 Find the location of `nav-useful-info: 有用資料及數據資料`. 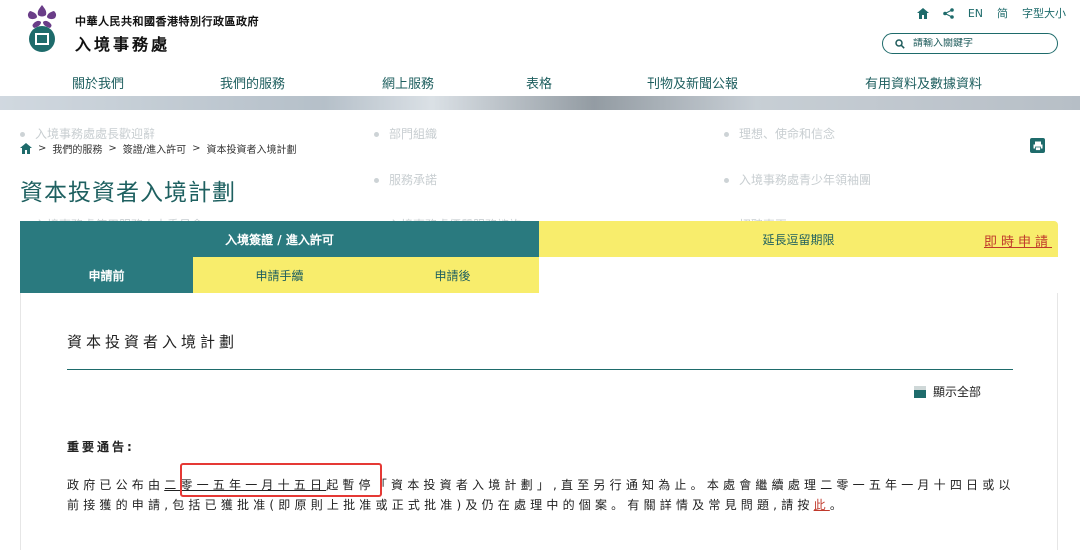

nav-useful-info: 有用資料及數據資料 is located at coordinates (923, 82).